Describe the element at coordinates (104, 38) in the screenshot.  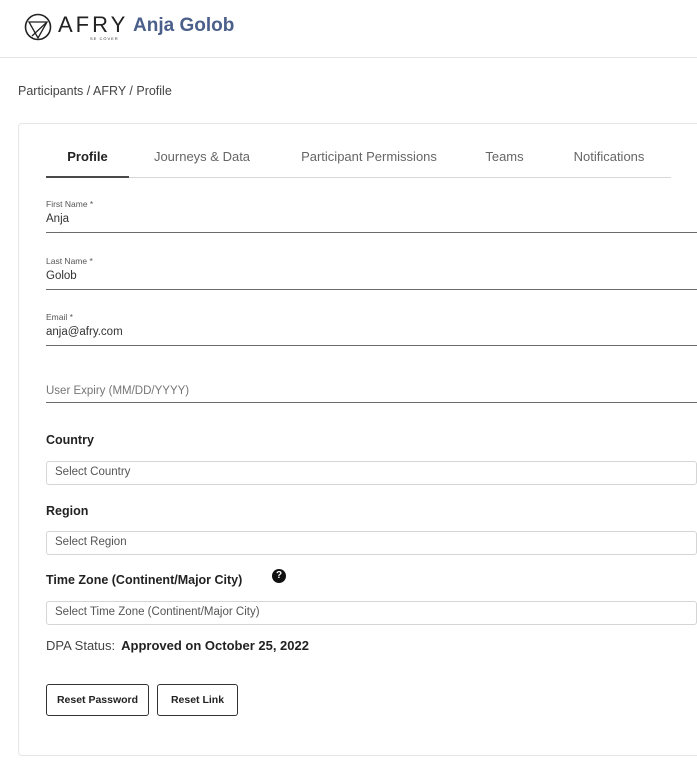
I see `logo-subtext: SE CÖVER` at that location.